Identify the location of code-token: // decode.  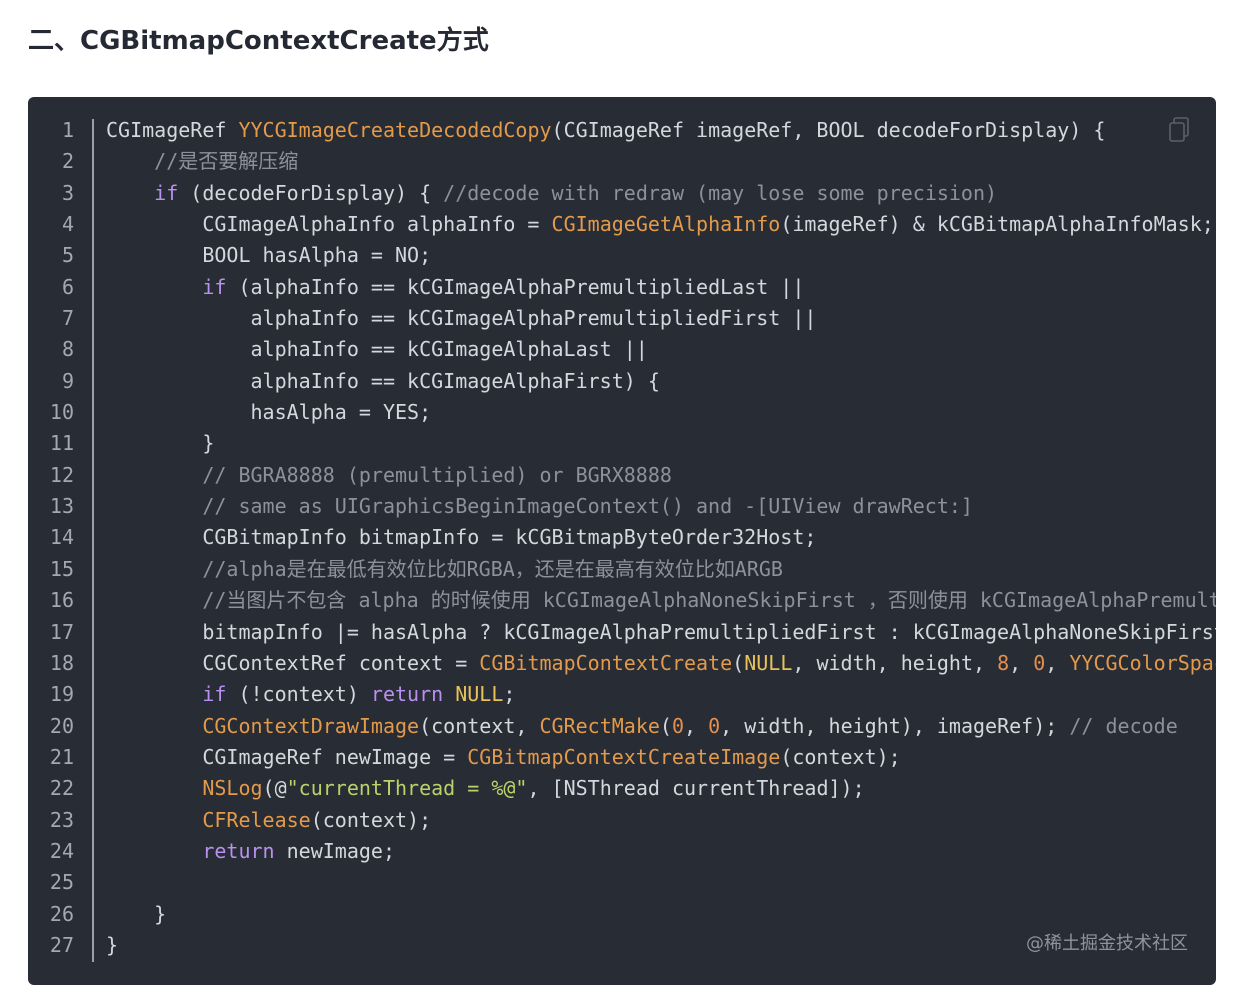
(1123, 725).